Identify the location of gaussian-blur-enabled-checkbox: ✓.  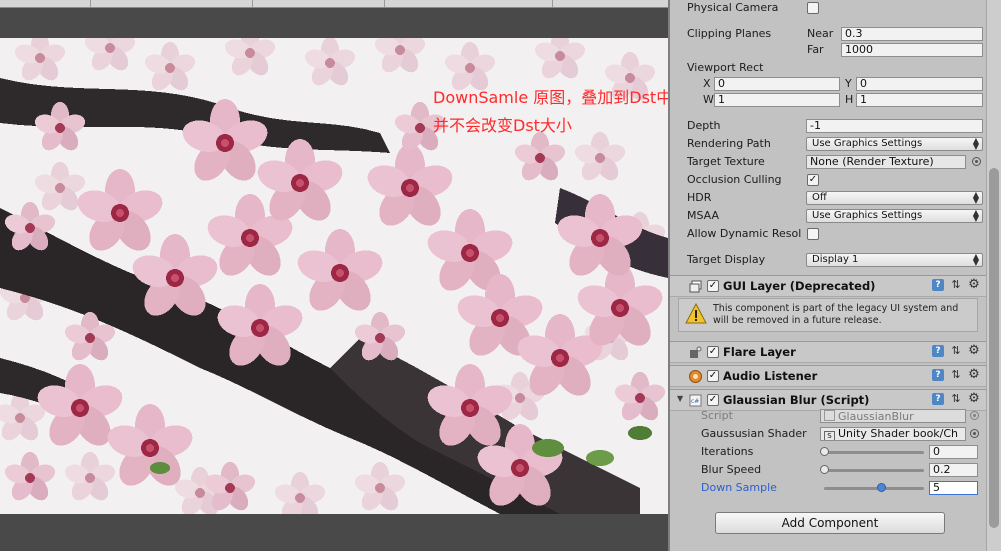
(713, 400).